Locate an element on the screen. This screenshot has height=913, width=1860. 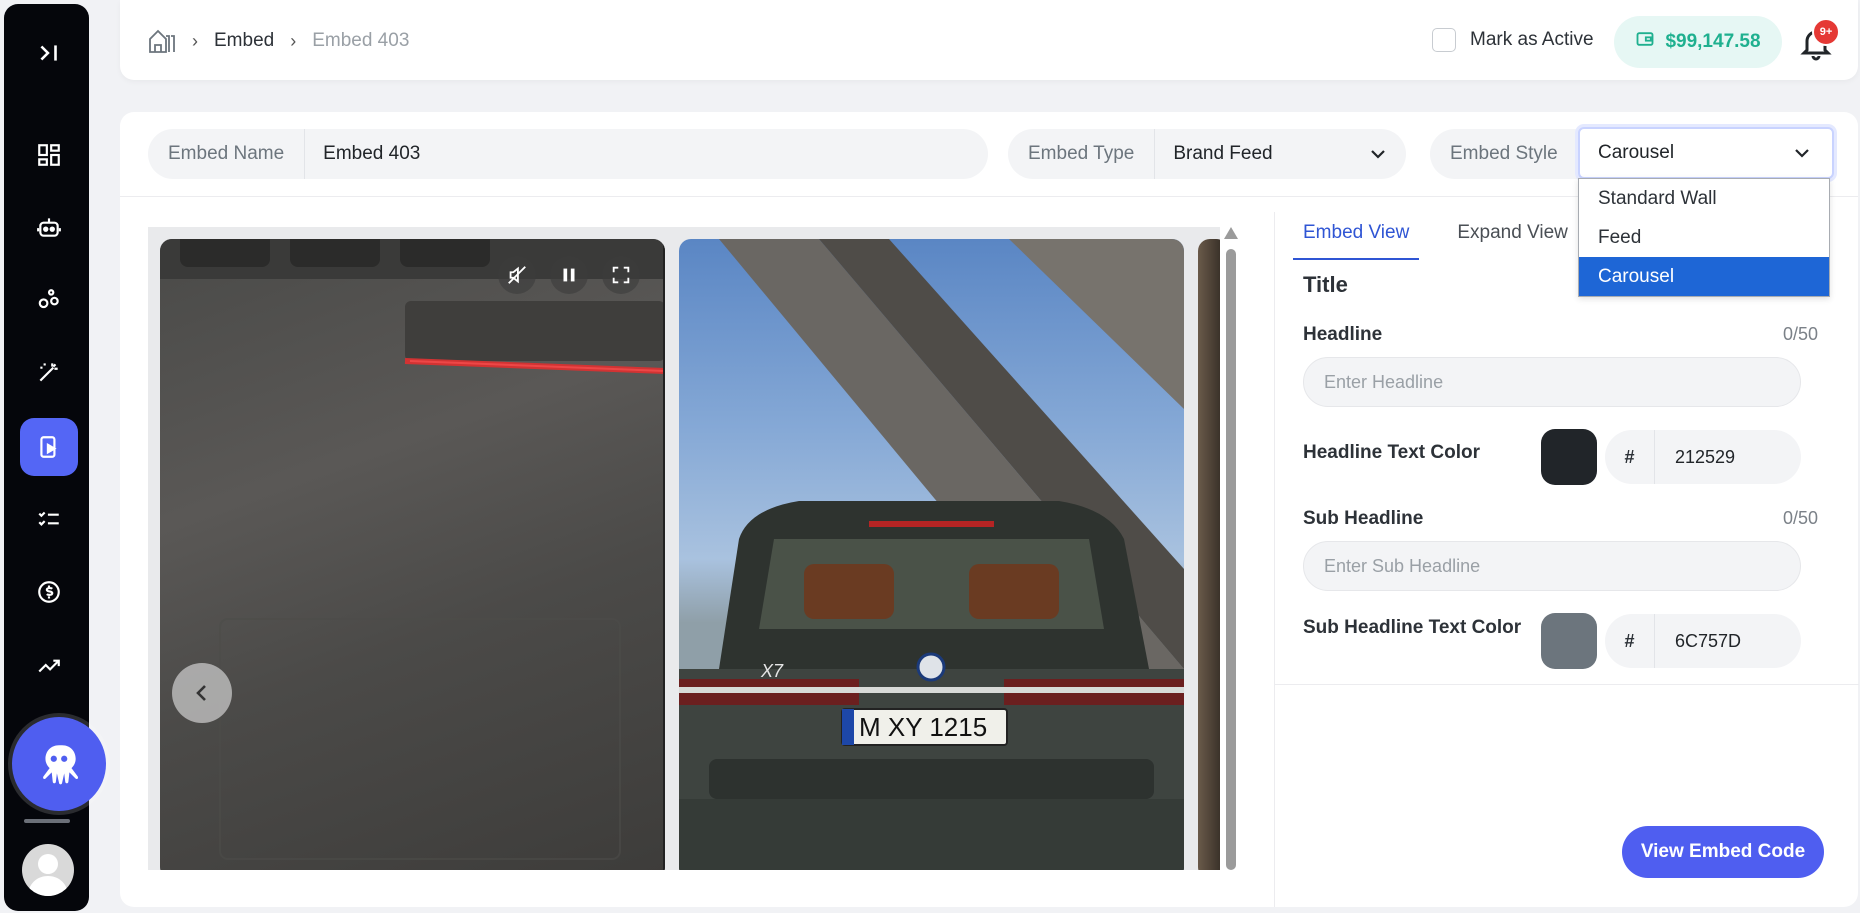
embed-style-option: Standard Wall is located at coordinates (1704, 198).